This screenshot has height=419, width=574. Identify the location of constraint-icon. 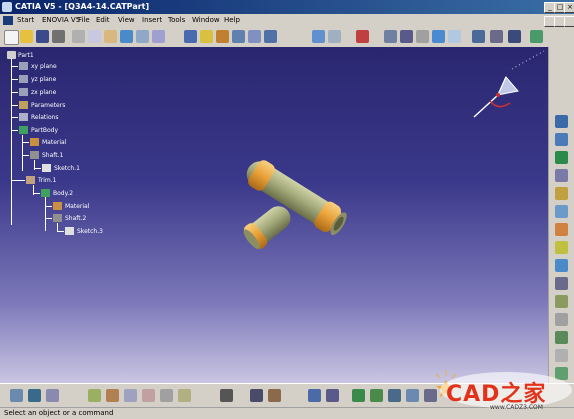
(34, 395).